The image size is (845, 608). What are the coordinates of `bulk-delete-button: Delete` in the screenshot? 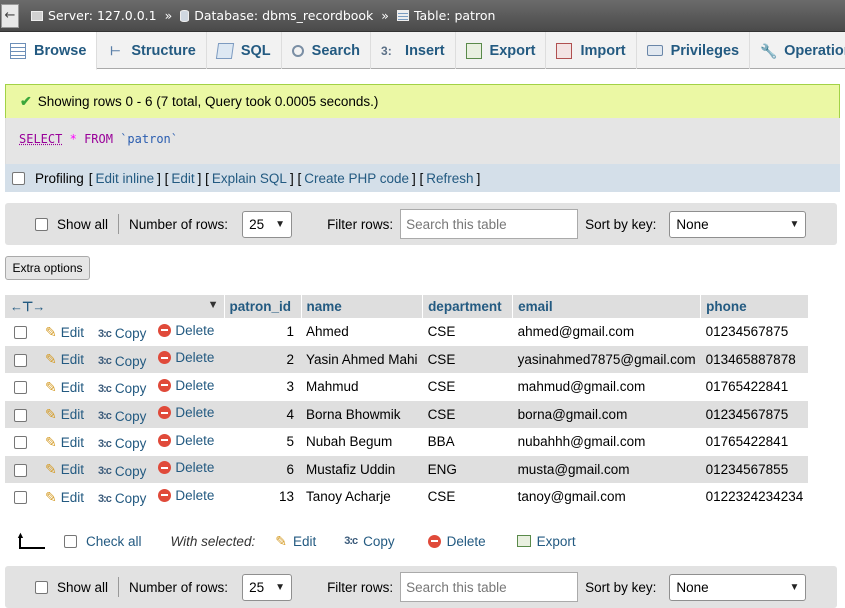 It's located at (456, 541).